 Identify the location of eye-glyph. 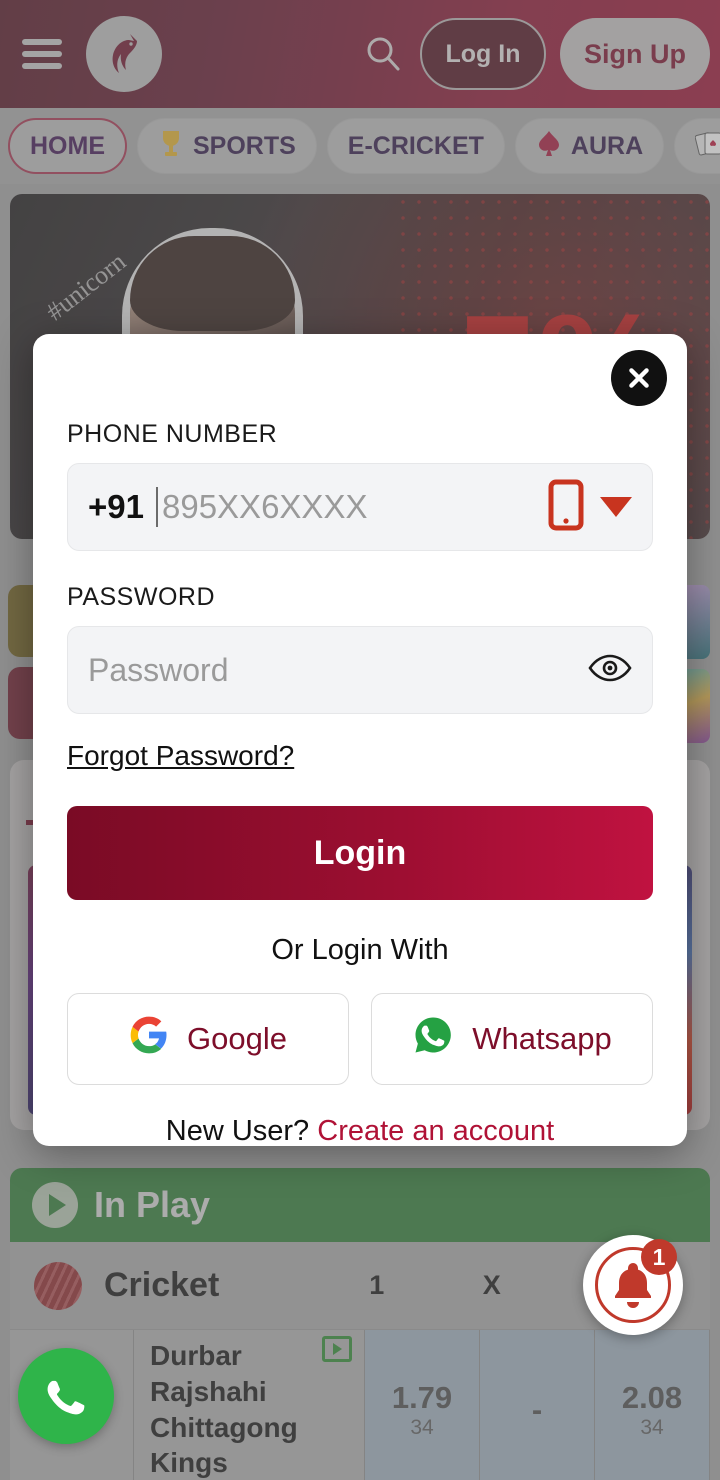
(610, 667).